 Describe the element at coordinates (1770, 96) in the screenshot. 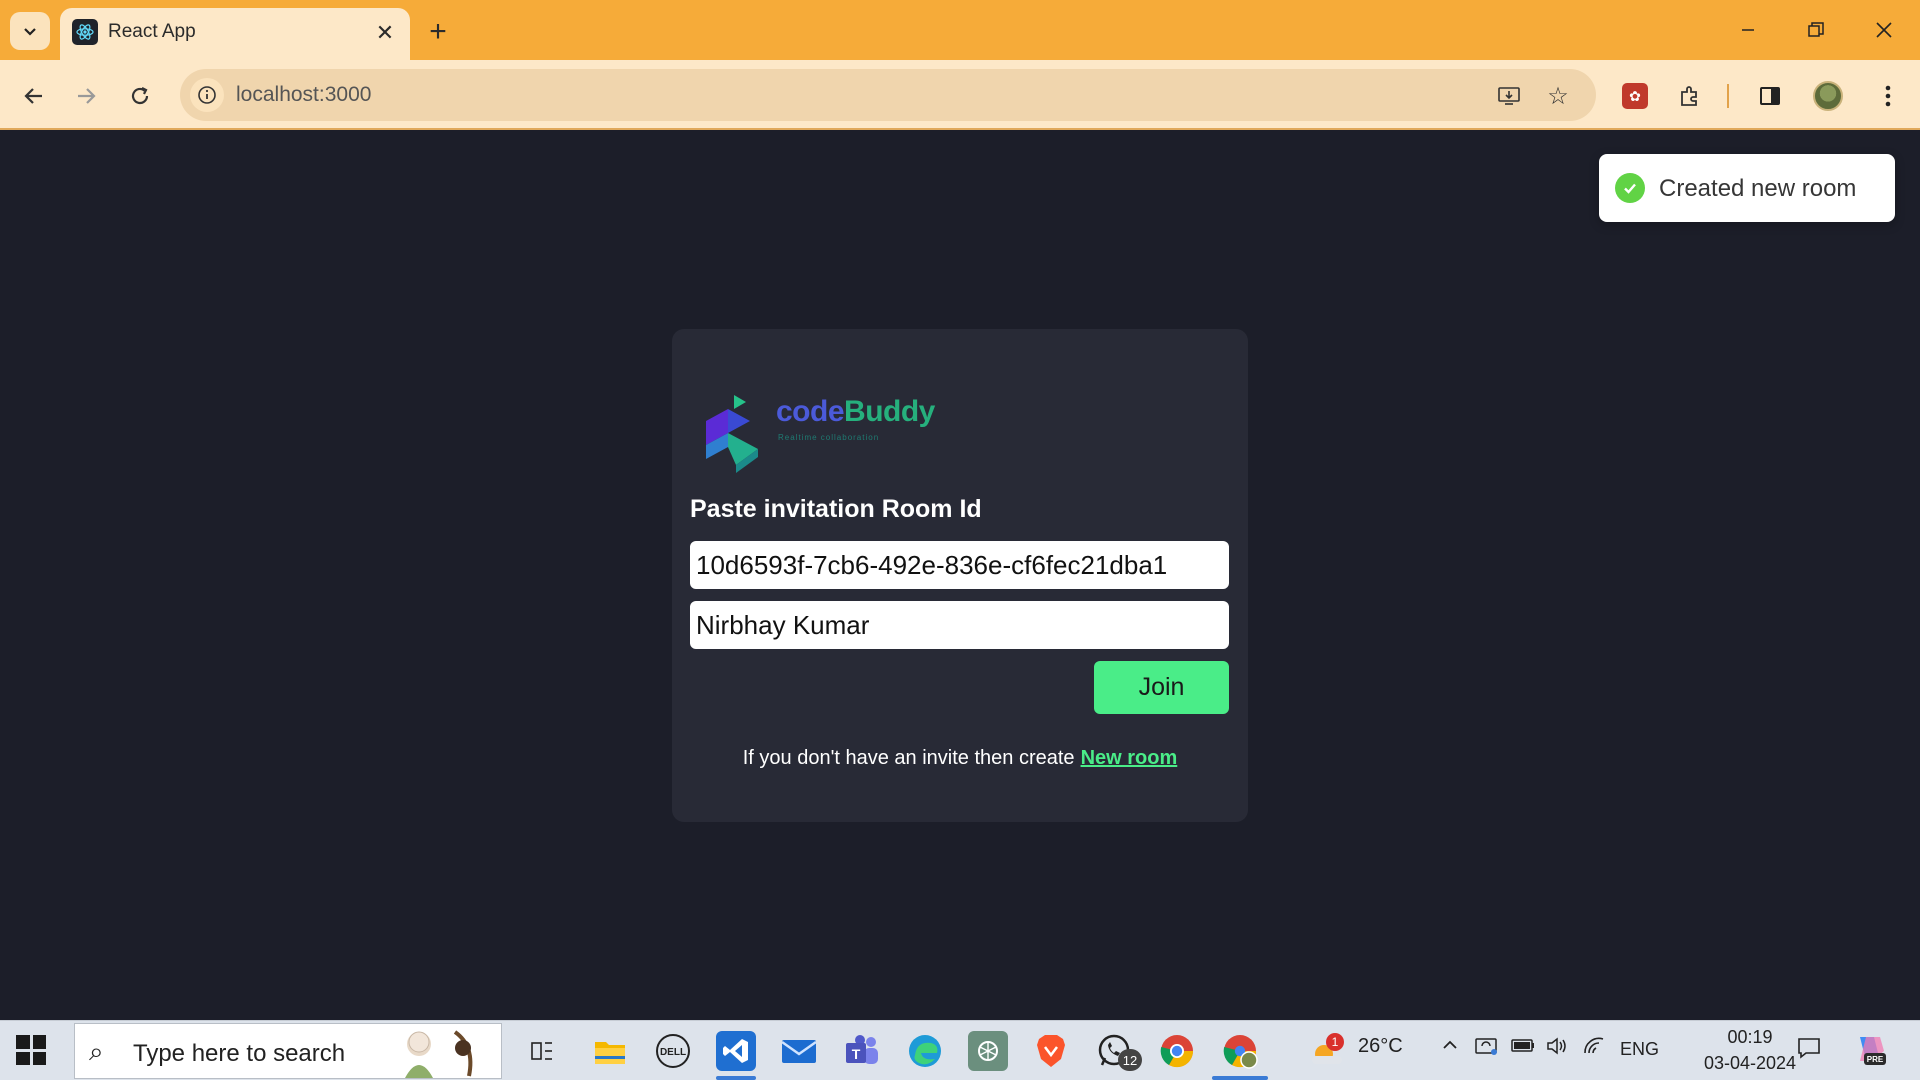

I see `side-panel-icon` at that location.